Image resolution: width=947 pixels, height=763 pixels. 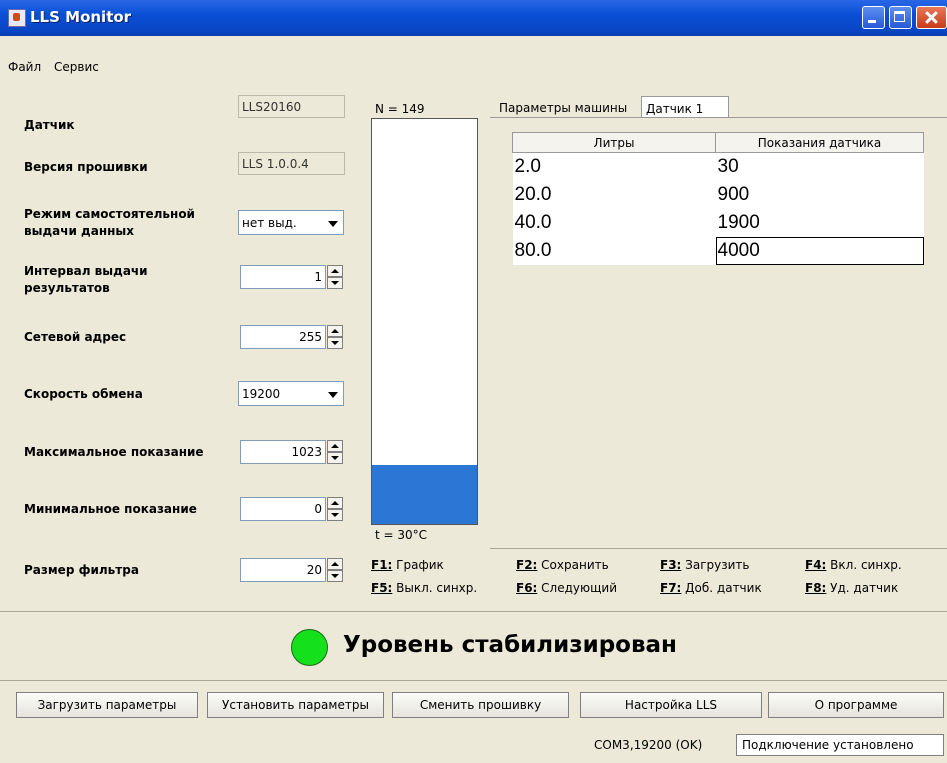 What do you see at coordinates (83, 394) in the screenshot?
I see `baud-rate-label: Скорость обмена` at bounding box center [83, 394].